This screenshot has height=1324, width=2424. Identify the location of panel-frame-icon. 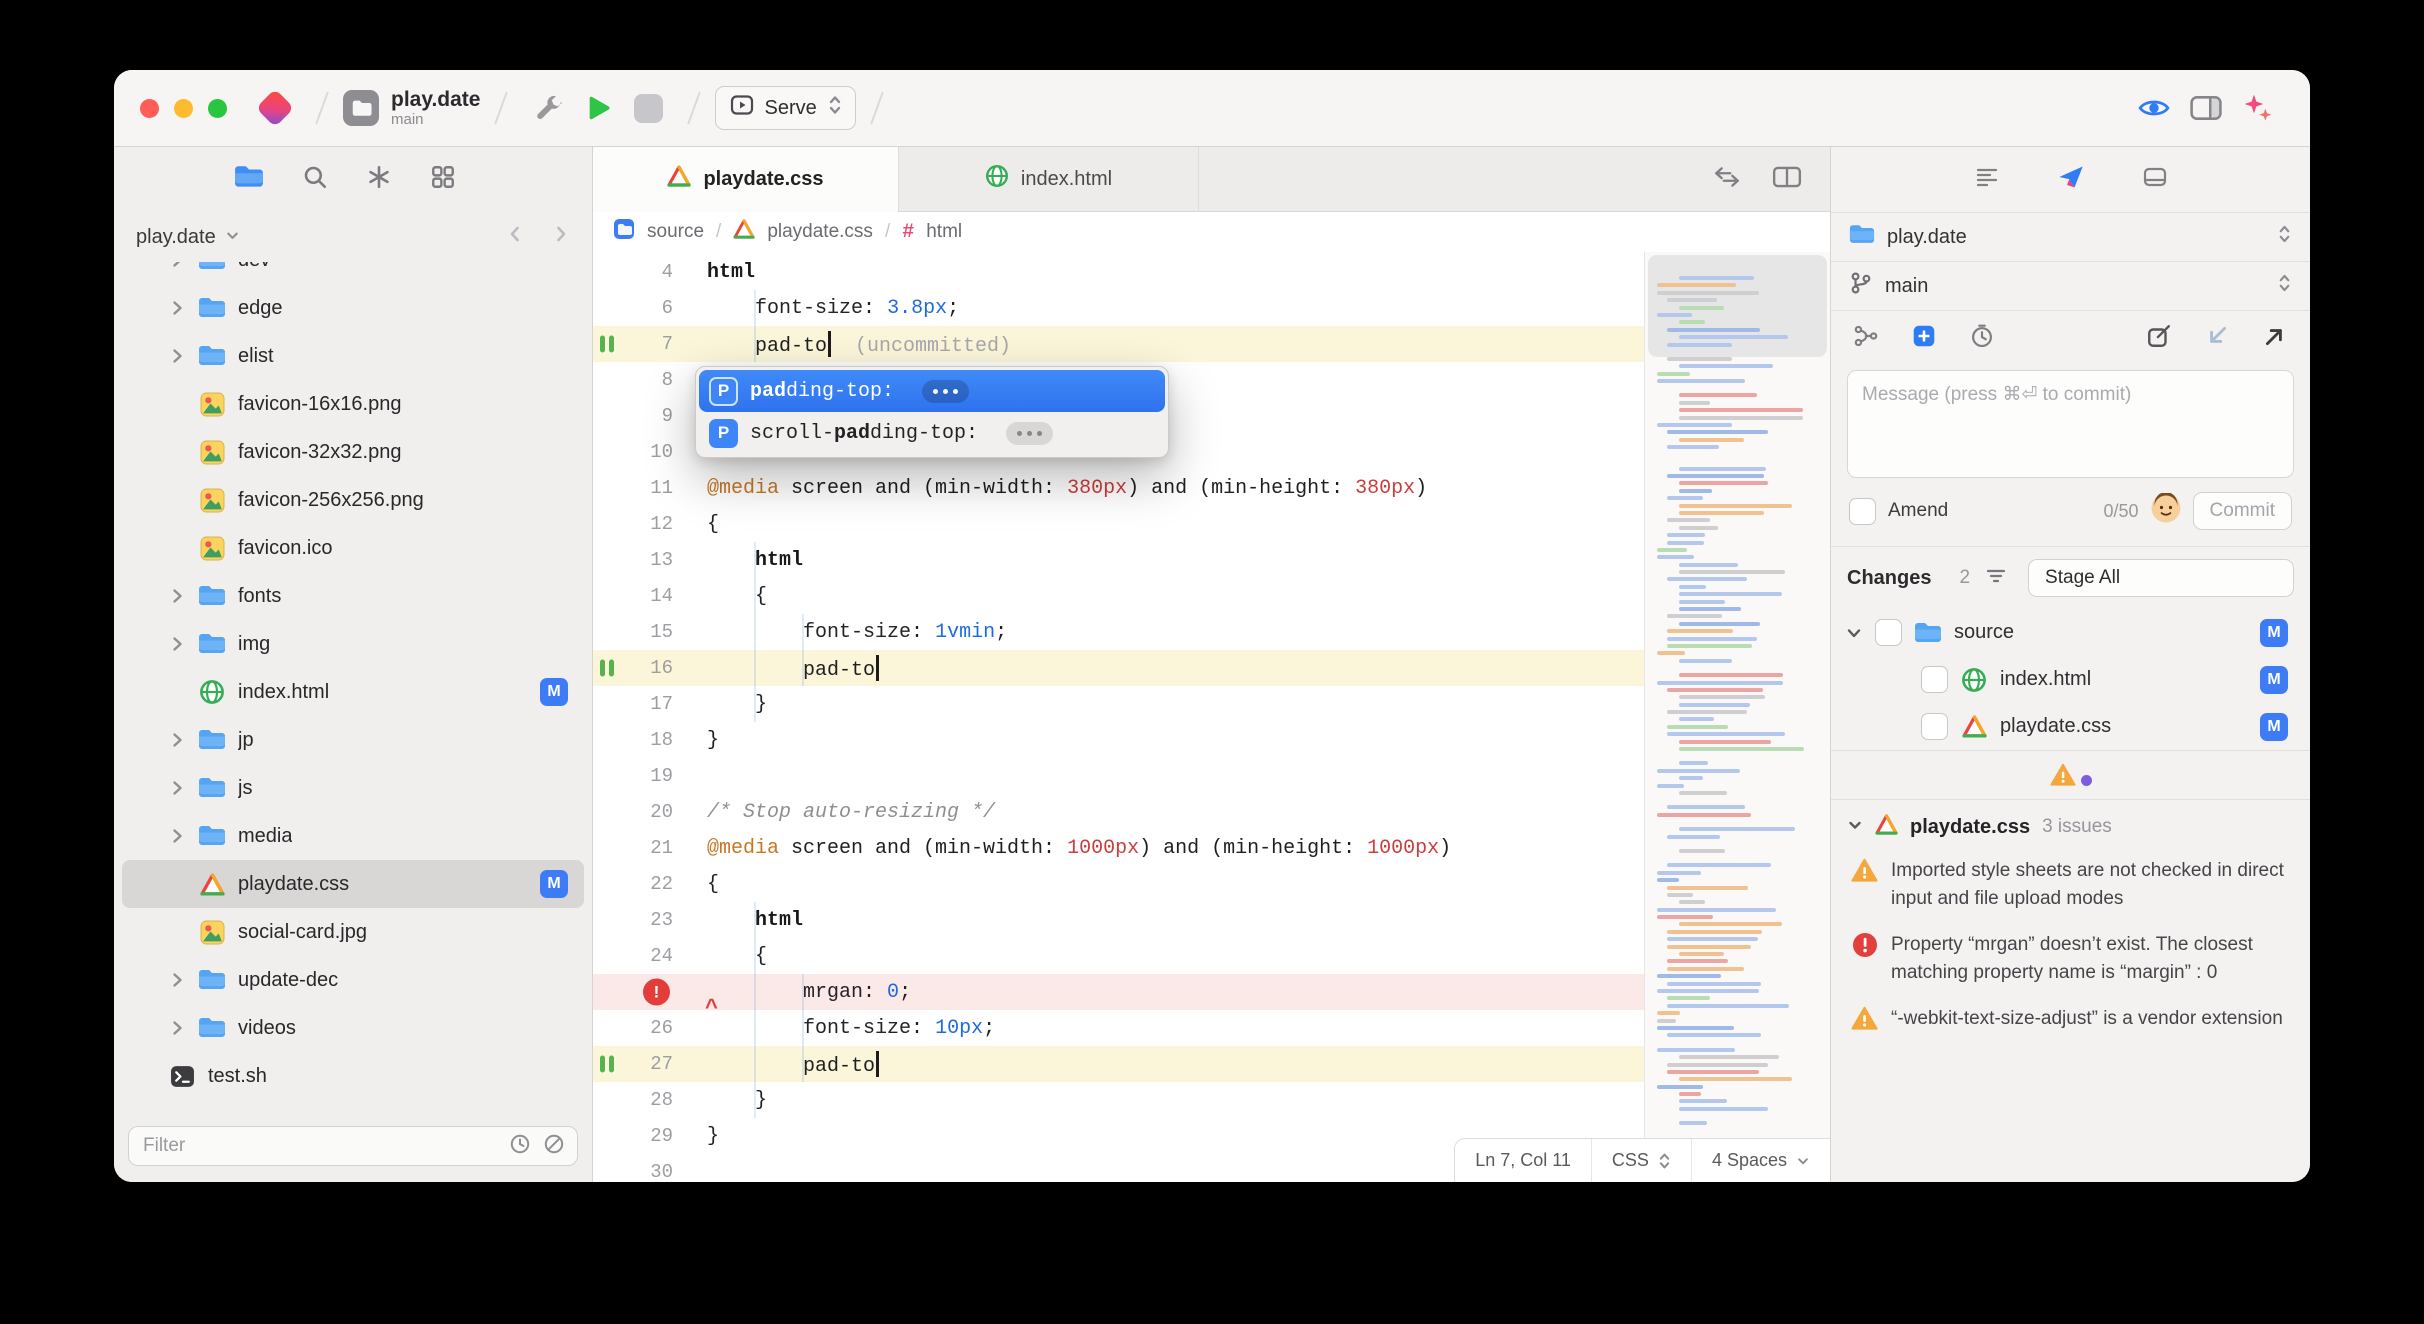
(2155, 179).